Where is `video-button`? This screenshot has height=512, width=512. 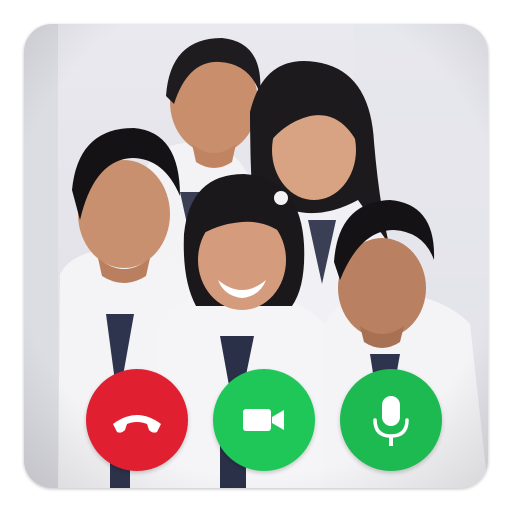
video-button is located at coordinates (264, 420).